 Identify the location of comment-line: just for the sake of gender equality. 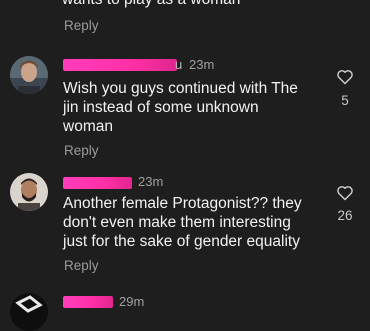
(181, 241).